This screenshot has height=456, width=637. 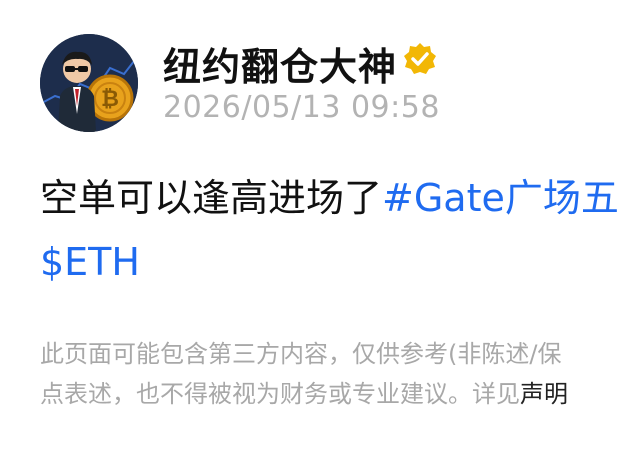 What do you see at coordinates (500, 198) in the screenshot?
I see `hashtag-link: #Gate广场五` at bounding box center [500, 198].